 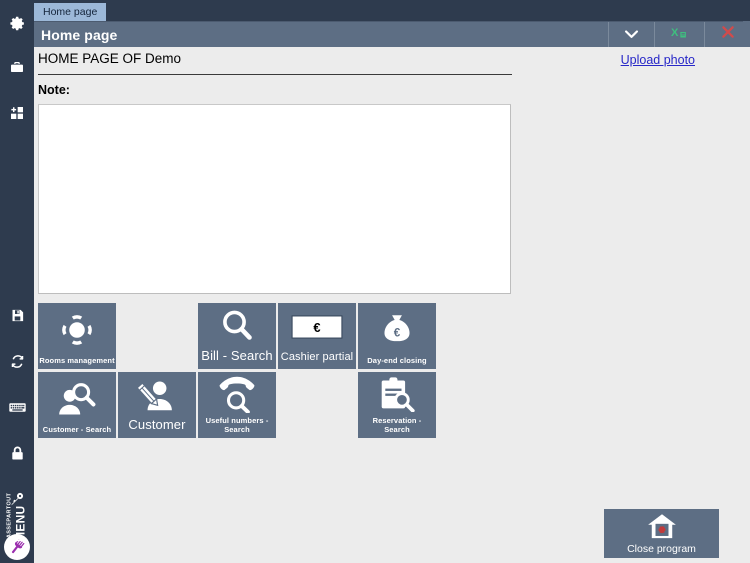 What do you see at coordinates (157, 394) in the screenshot?
I see `person-pencil-icon` at bounding box center [157, 394].